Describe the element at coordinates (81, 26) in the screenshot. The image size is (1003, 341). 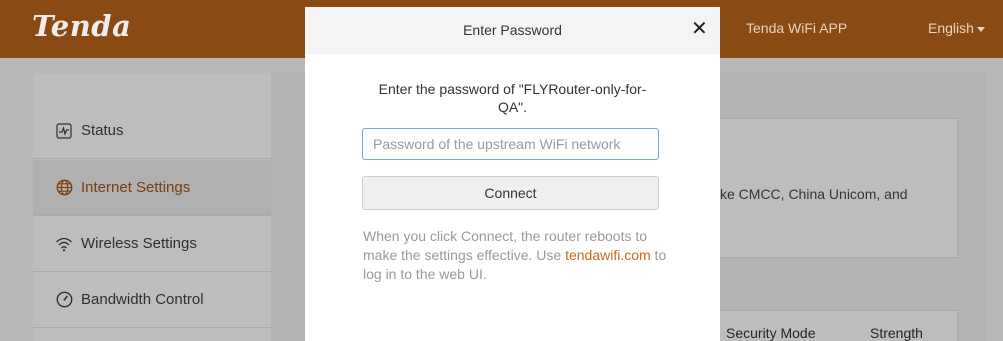
I see `tenda-logo: Tenda` at that location.